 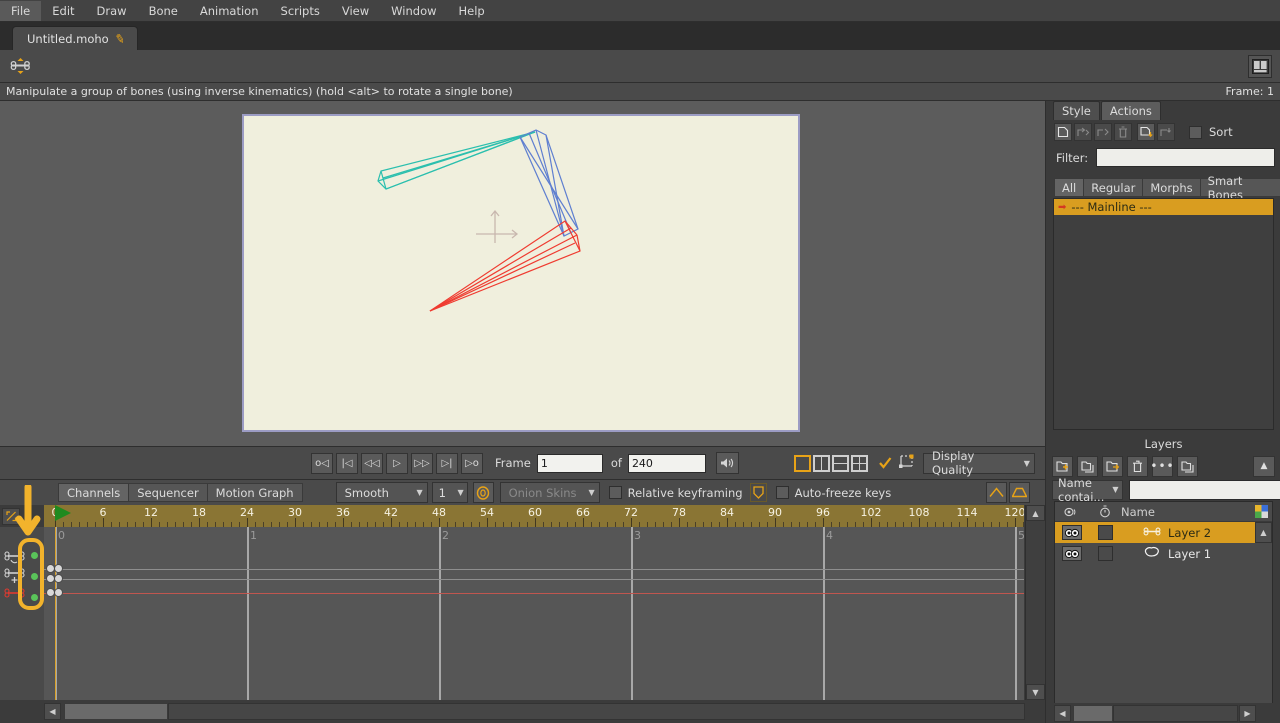 I want to click on document-tab-untitled: Untitled.moho ✎, so click(x=75, y=38).